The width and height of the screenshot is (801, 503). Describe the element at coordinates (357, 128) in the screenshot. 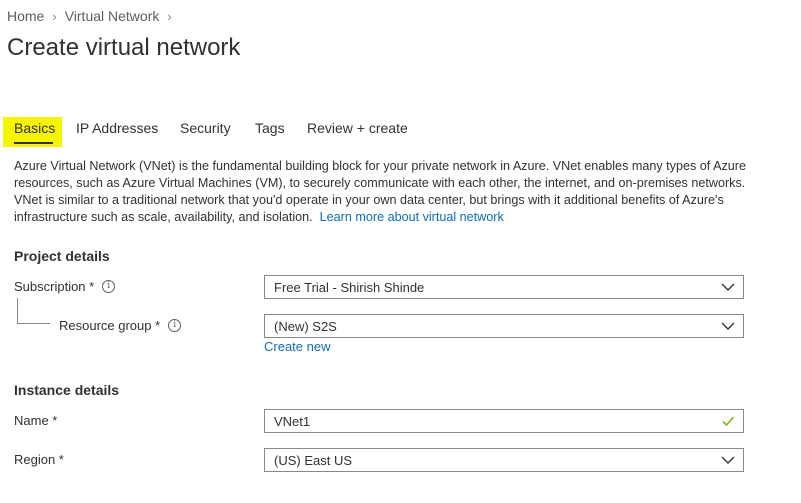

I see `tab-review-create: Review + create` at that location.